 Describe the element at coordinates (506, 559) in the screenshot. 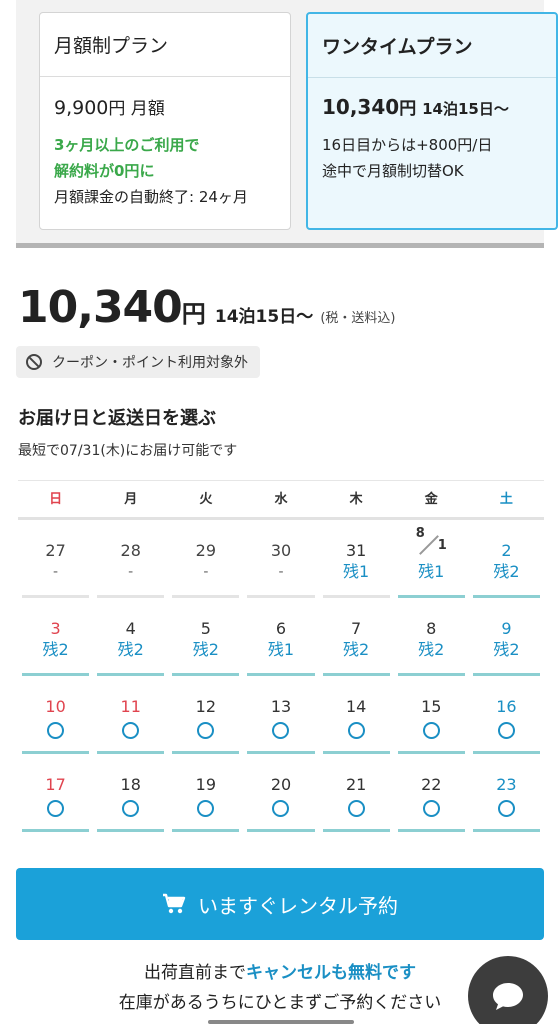

I see `calendar-day: 2 残2` at that location.